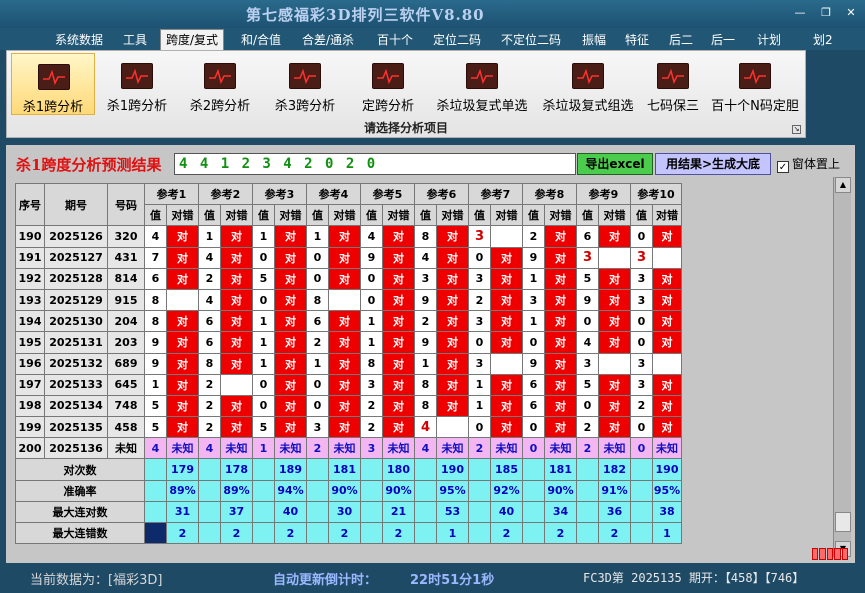  Describe the element at coordinates (348, 384) in the screenshot. I see `table-row: 197 2025133 645 1 对 2 0 对 0 对 3 对 8 对 1 对 6 对 5 对 3 对` at that location.